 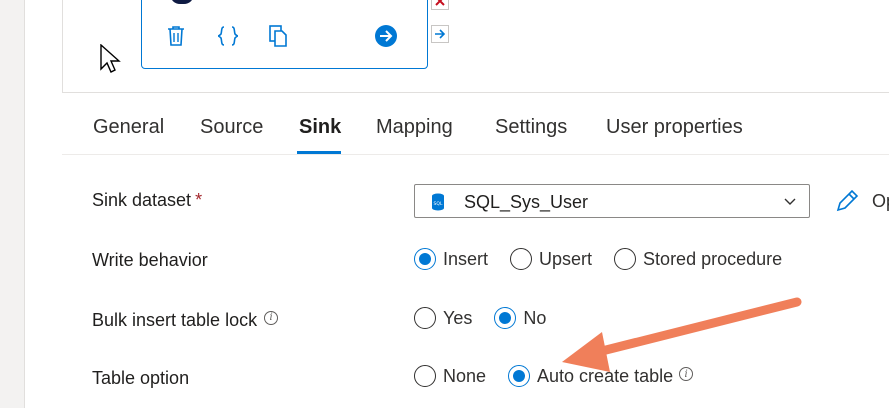 What do you see at coordinates (386, 36) in the screenshot?
I see `arrow-circle-right-icon` at bounding box center [386, 36].